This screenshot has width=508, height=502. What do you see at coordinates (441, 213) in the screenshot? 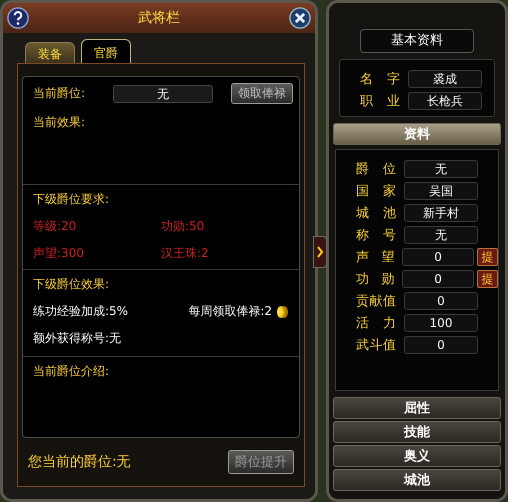
I see `value-field: 新手村` at bounding box center [441, 213].